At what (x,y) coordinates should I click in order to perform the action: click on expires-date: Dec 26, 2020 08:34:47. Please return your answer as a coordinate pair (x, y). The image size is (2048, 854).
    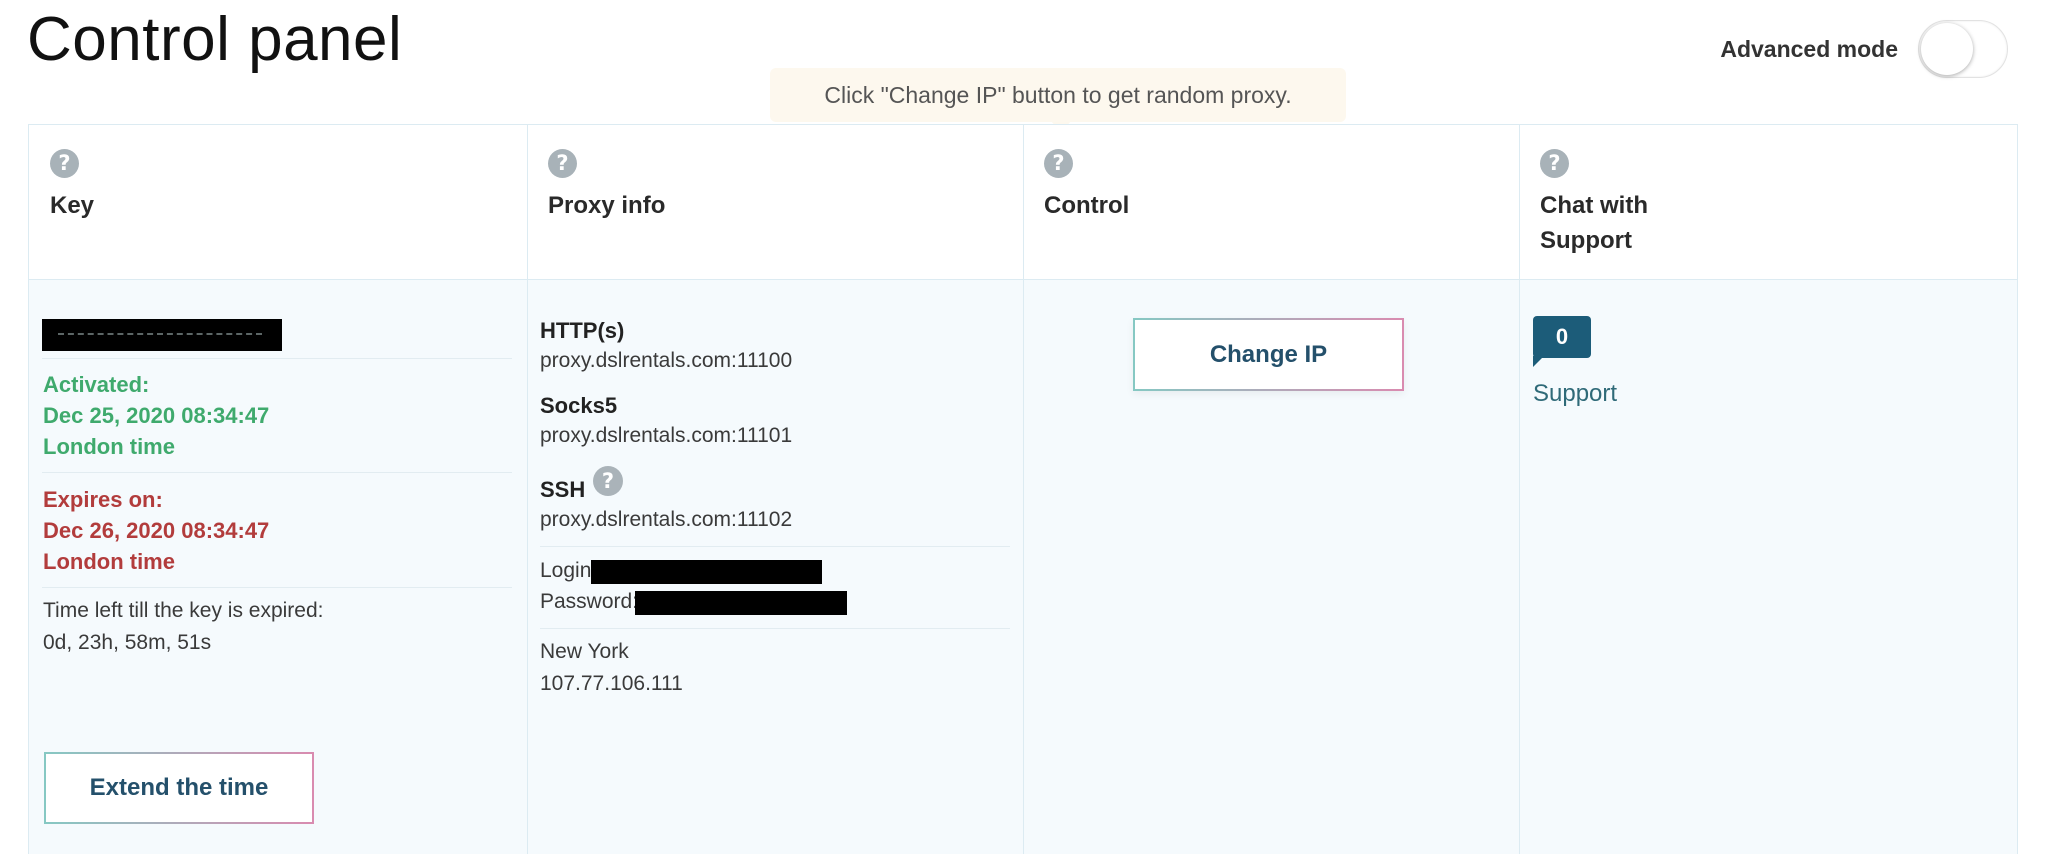
    Looking at the image, I should click on (156, 530).